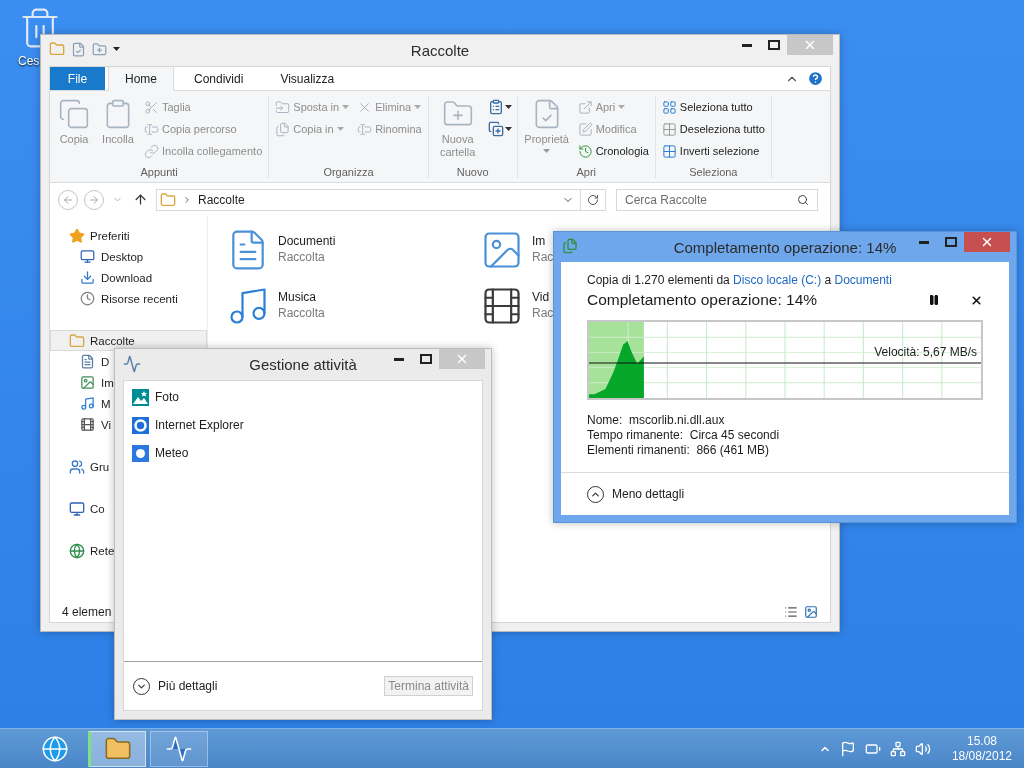 This screenshot has height=768, width=1024. Describe the element at coordinates (713, 107) in the screenshot. I see `ribbon-button: Seleziona tutto` at that location.